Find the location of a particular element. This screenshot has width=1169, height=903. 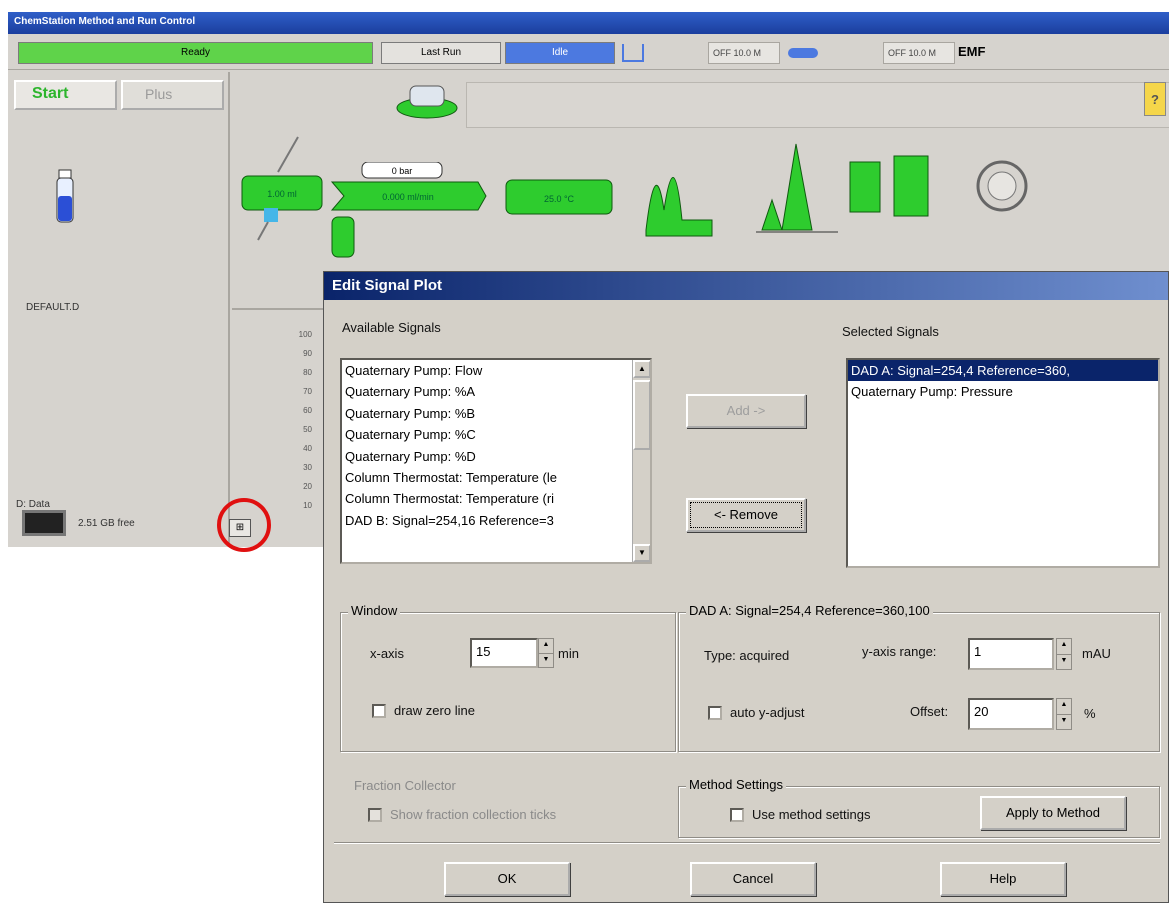

svg-text: 25.0 °C is located at coordinates (559, 199).